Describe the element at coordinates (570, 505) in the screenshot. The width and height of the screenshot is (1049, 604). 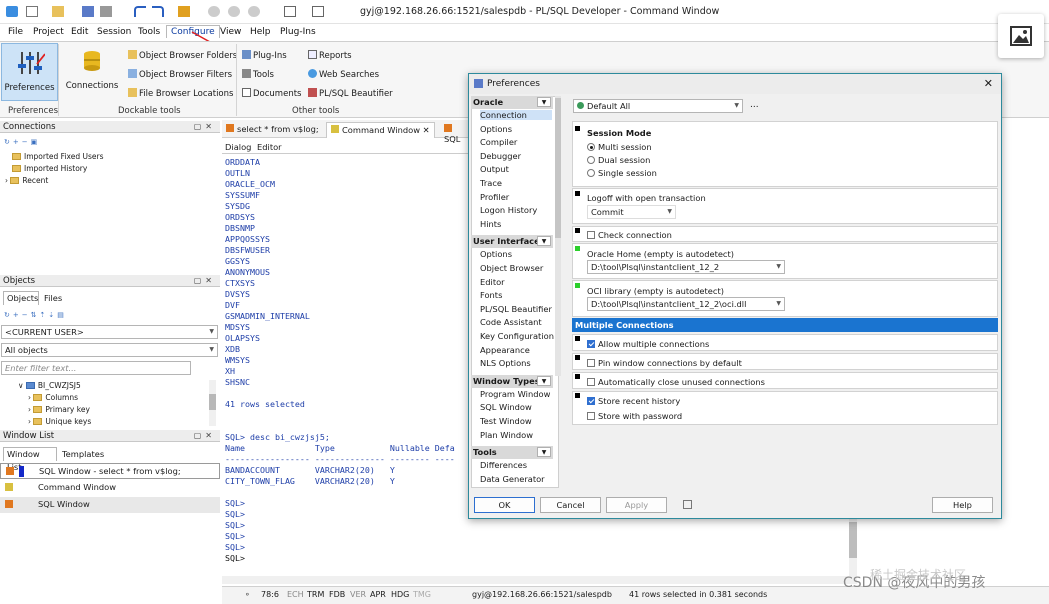
I see `cancel-button: Cancel` at that location.